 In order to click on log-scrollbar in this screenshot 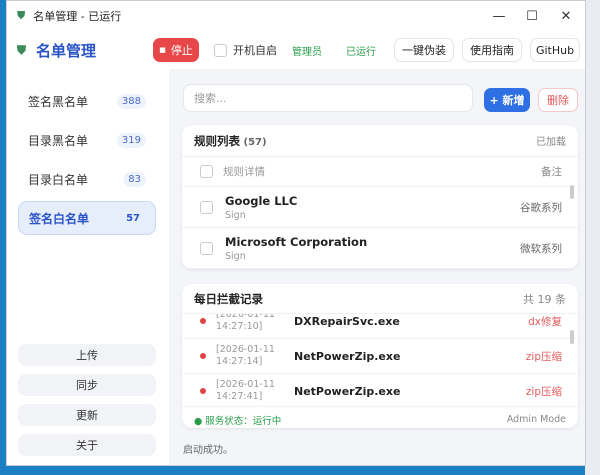, I will do `click(572, 337)`.